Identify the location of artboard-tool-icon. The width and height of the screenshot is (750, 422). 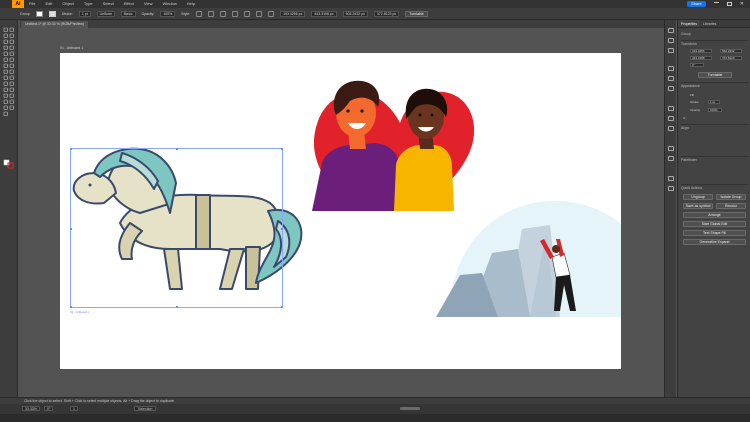
(11, 101).